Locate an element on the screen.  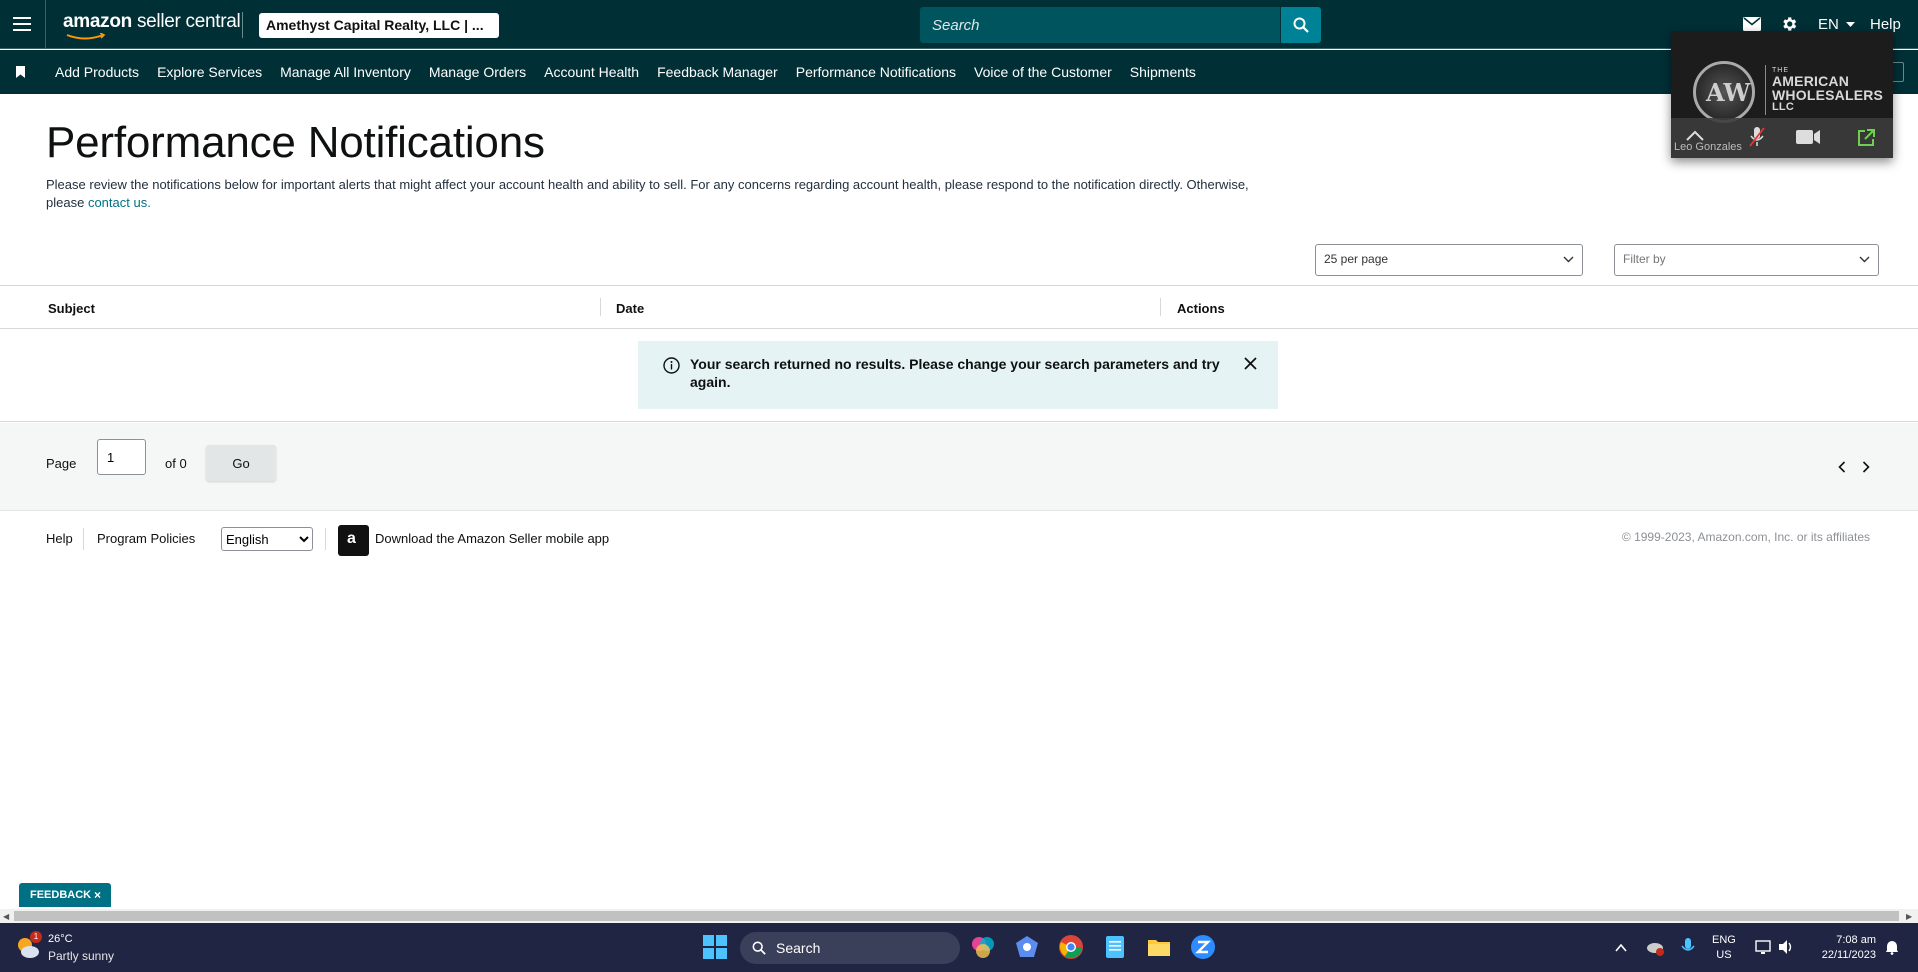
bookmark-icon is located at coordinates (20, 72).